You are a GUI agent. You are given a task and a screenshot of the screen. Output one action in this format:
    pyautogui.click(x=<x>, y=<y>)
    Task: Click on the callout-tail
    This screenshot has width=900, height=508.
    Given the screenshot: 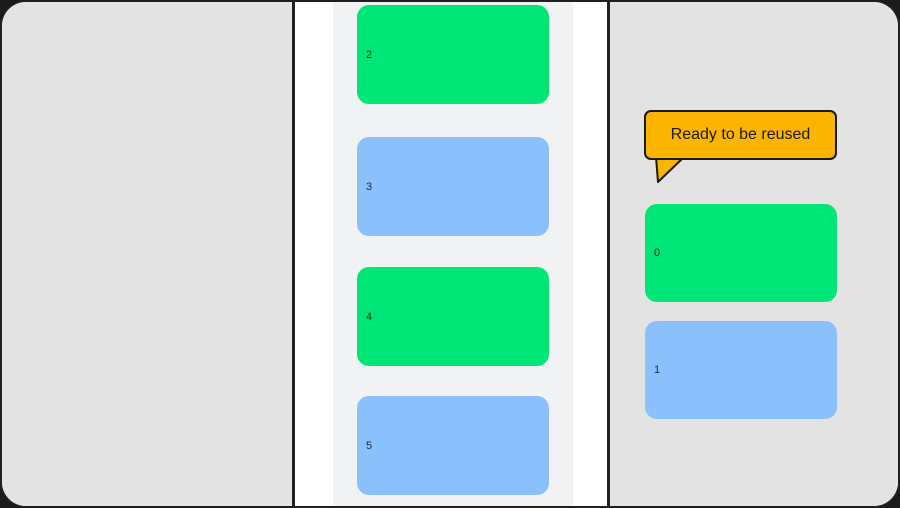 What is the action you would take?
    pyautogui.click(x=670, y=170)
    